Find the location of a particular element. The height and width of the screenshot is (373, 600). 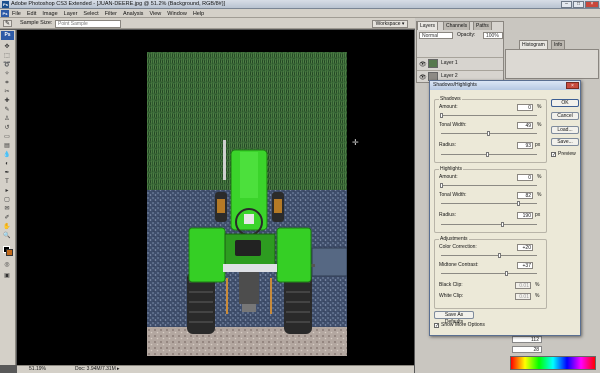

brush-tool-icon: ✎ is located at coordinates (7, 110).